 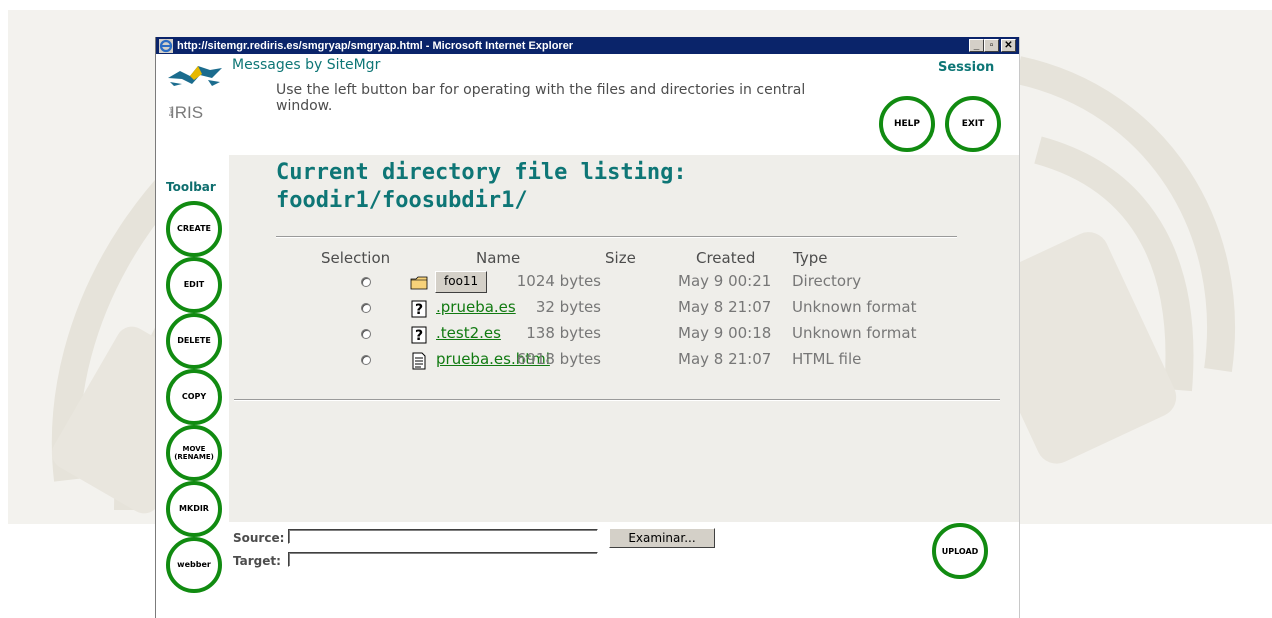 I want to click on listing-heading-line1: Current directory file listing:, so click(x=481, y=172).